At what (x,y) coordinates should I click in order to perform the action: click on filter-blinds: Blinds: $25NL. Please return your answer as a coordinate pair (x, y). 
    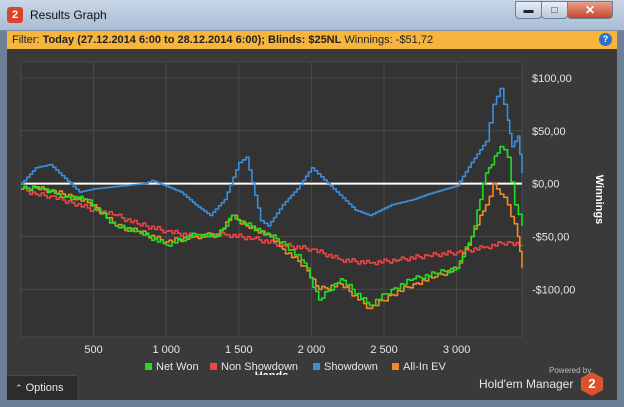
    Looking at the image, I should click on (305, 40).